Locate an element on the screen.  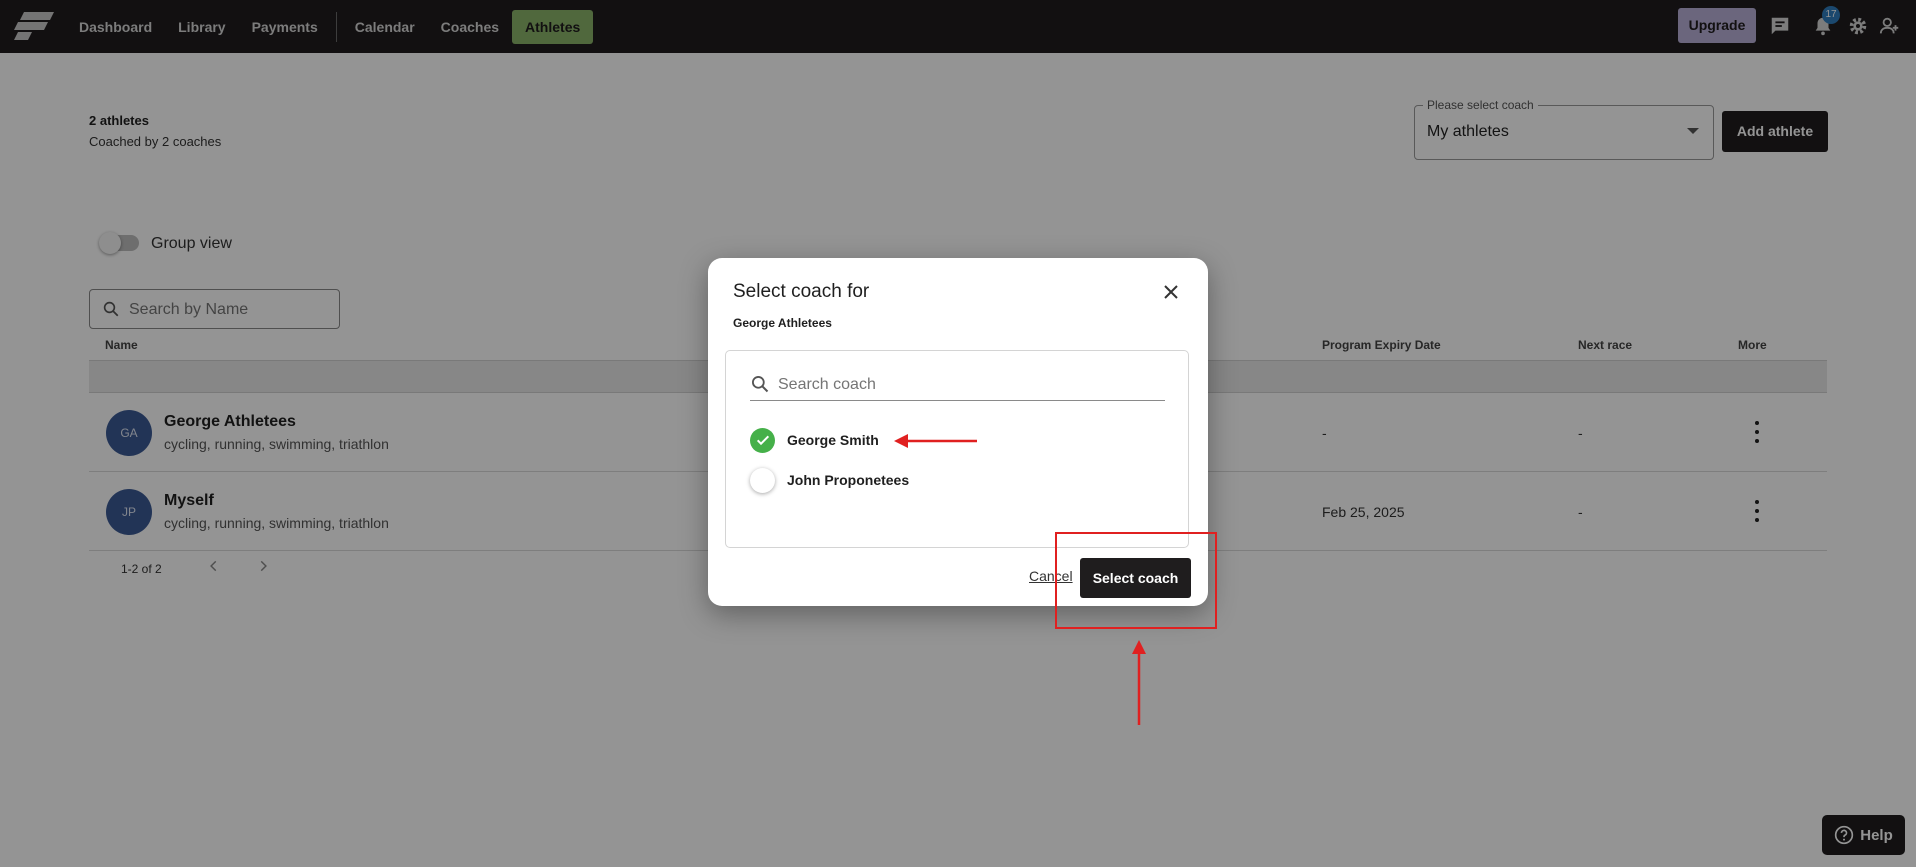
coach-option-john-proponetees: John Proponetees is located at coordinates (829, 480).